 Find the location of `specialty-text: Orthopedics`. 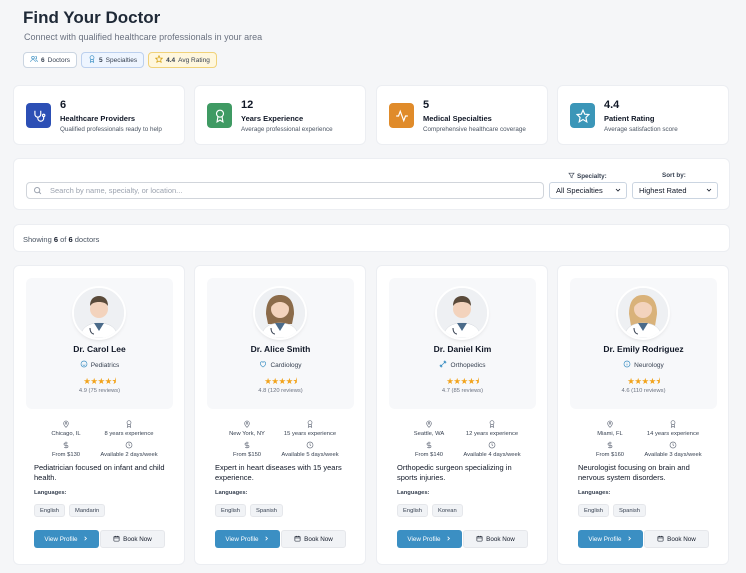

specialty-text: Orthopedics is located at coordinates (468, 365).